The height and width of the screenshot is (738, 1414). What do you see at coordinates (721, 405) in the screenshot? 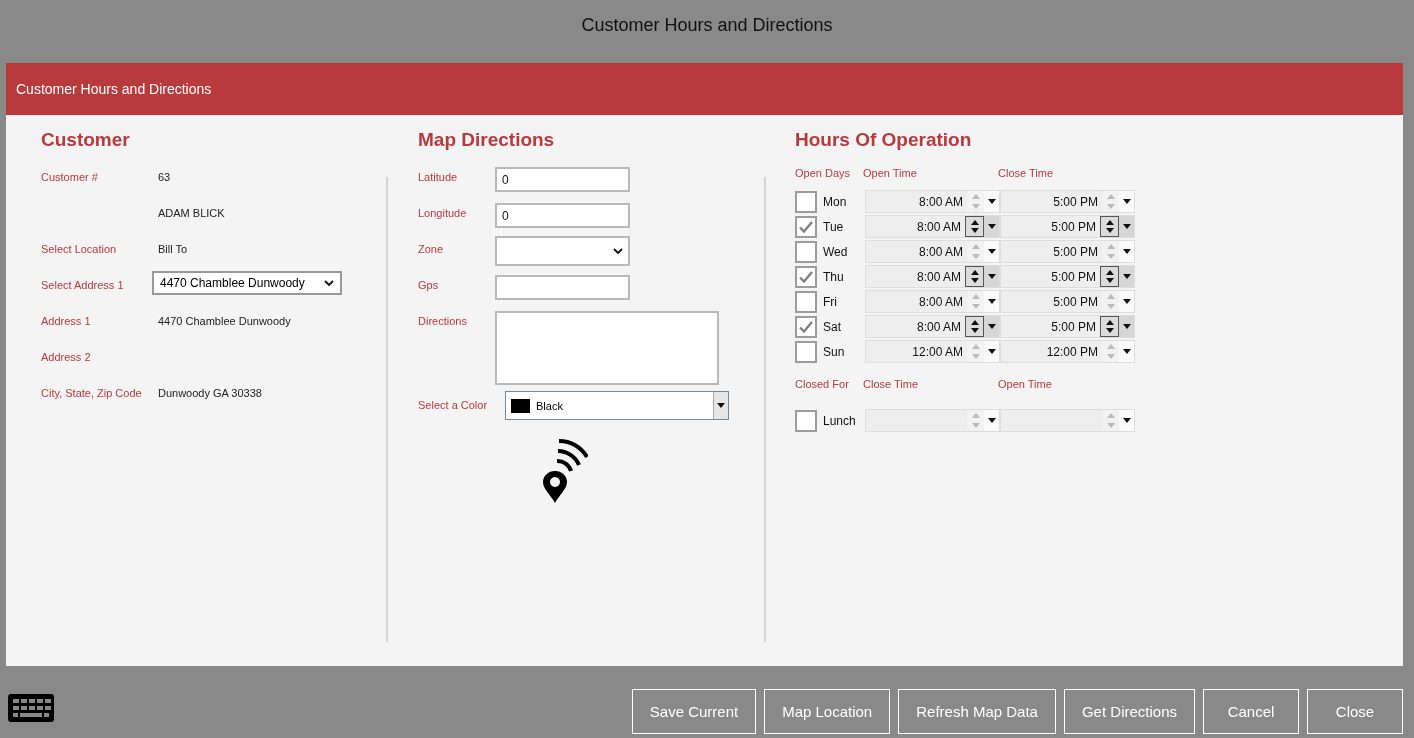
I see `dropdown-caret-icon` at bounding box center [721, 405].